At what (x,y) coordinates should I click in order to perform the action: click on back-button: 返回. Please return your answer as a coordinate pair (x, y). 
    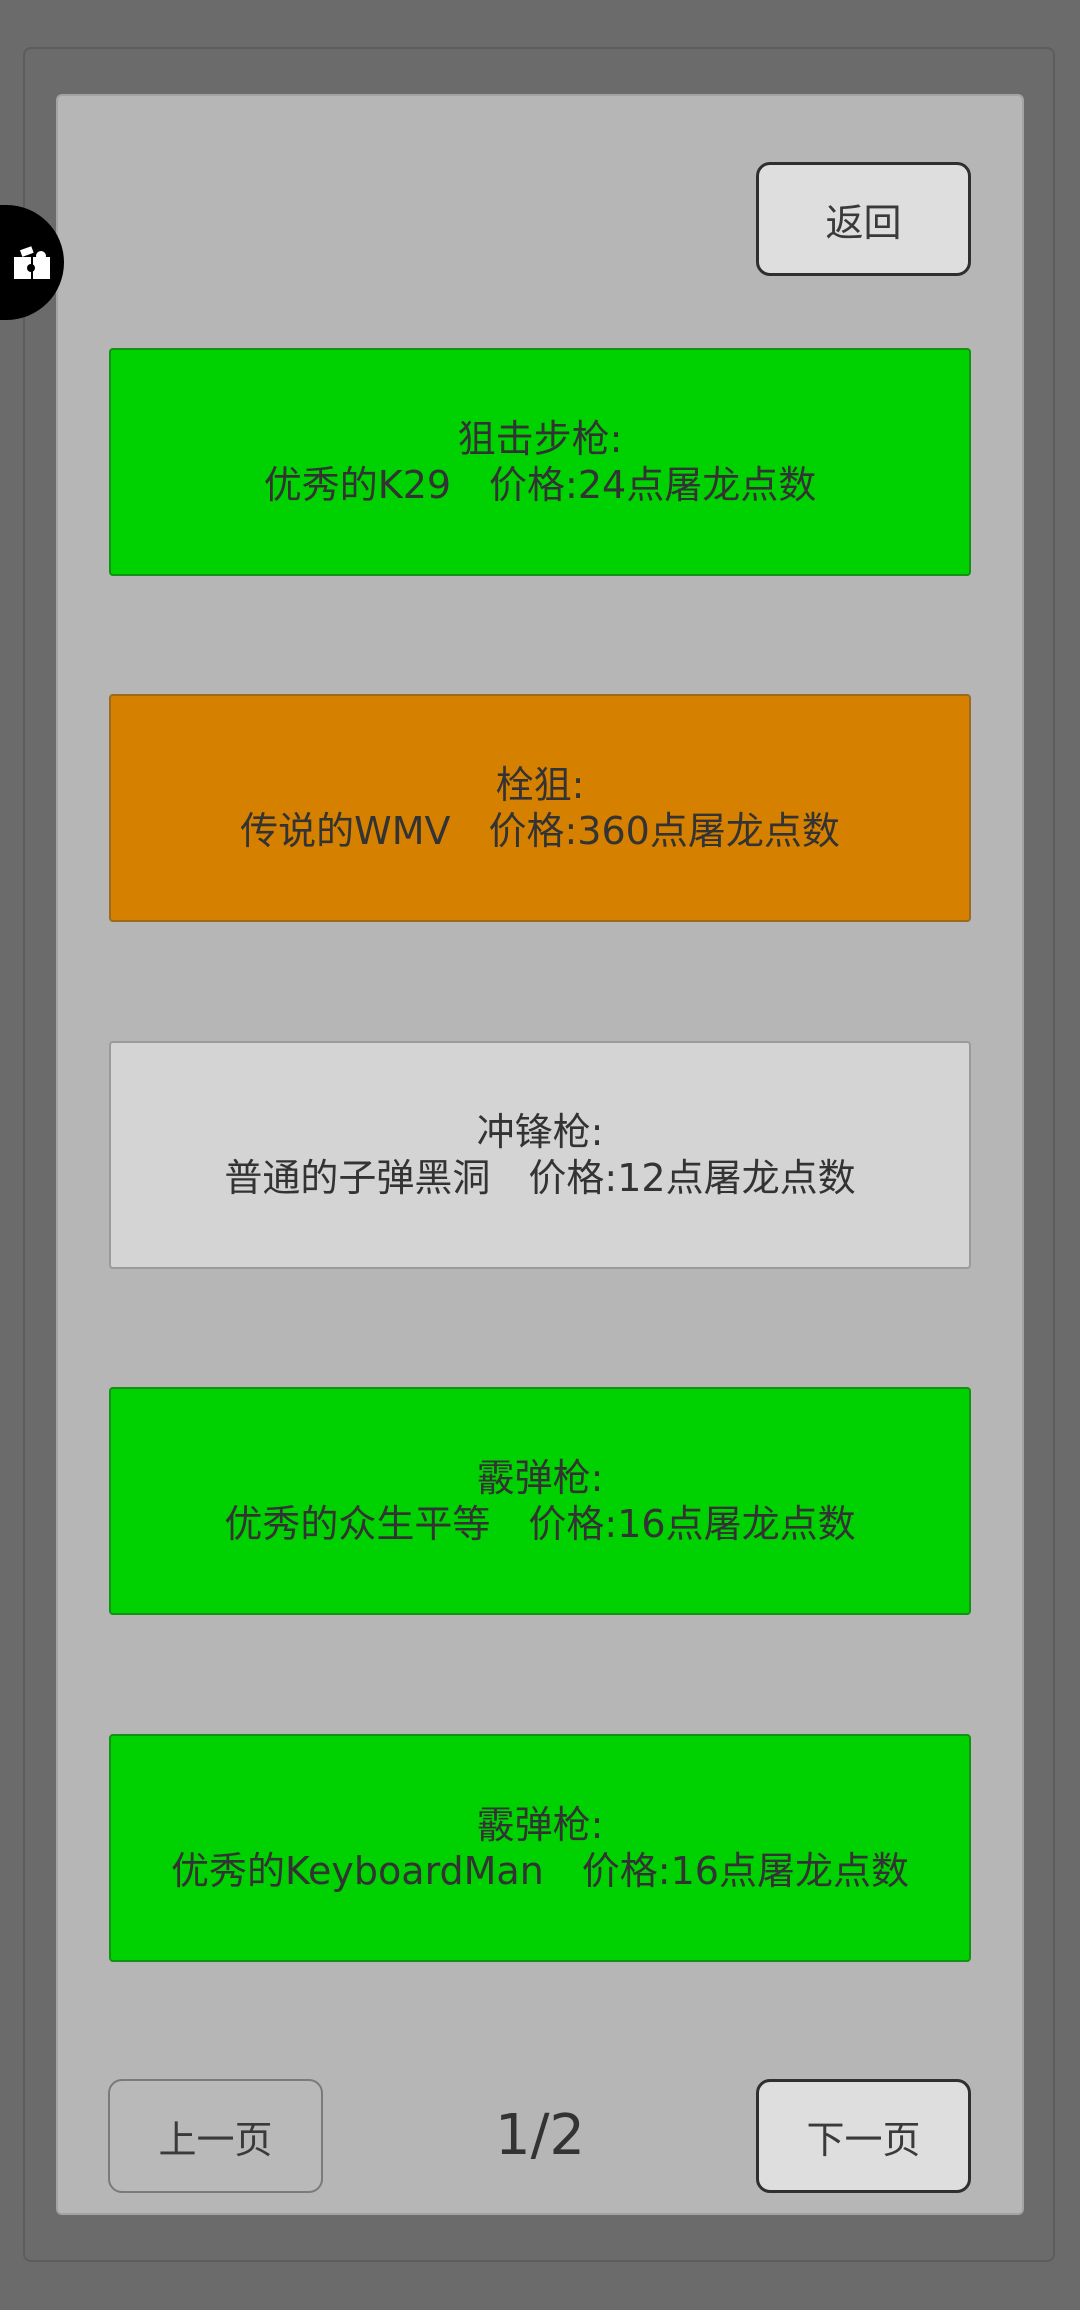
    Looking at the image, I should click on (863, 219).